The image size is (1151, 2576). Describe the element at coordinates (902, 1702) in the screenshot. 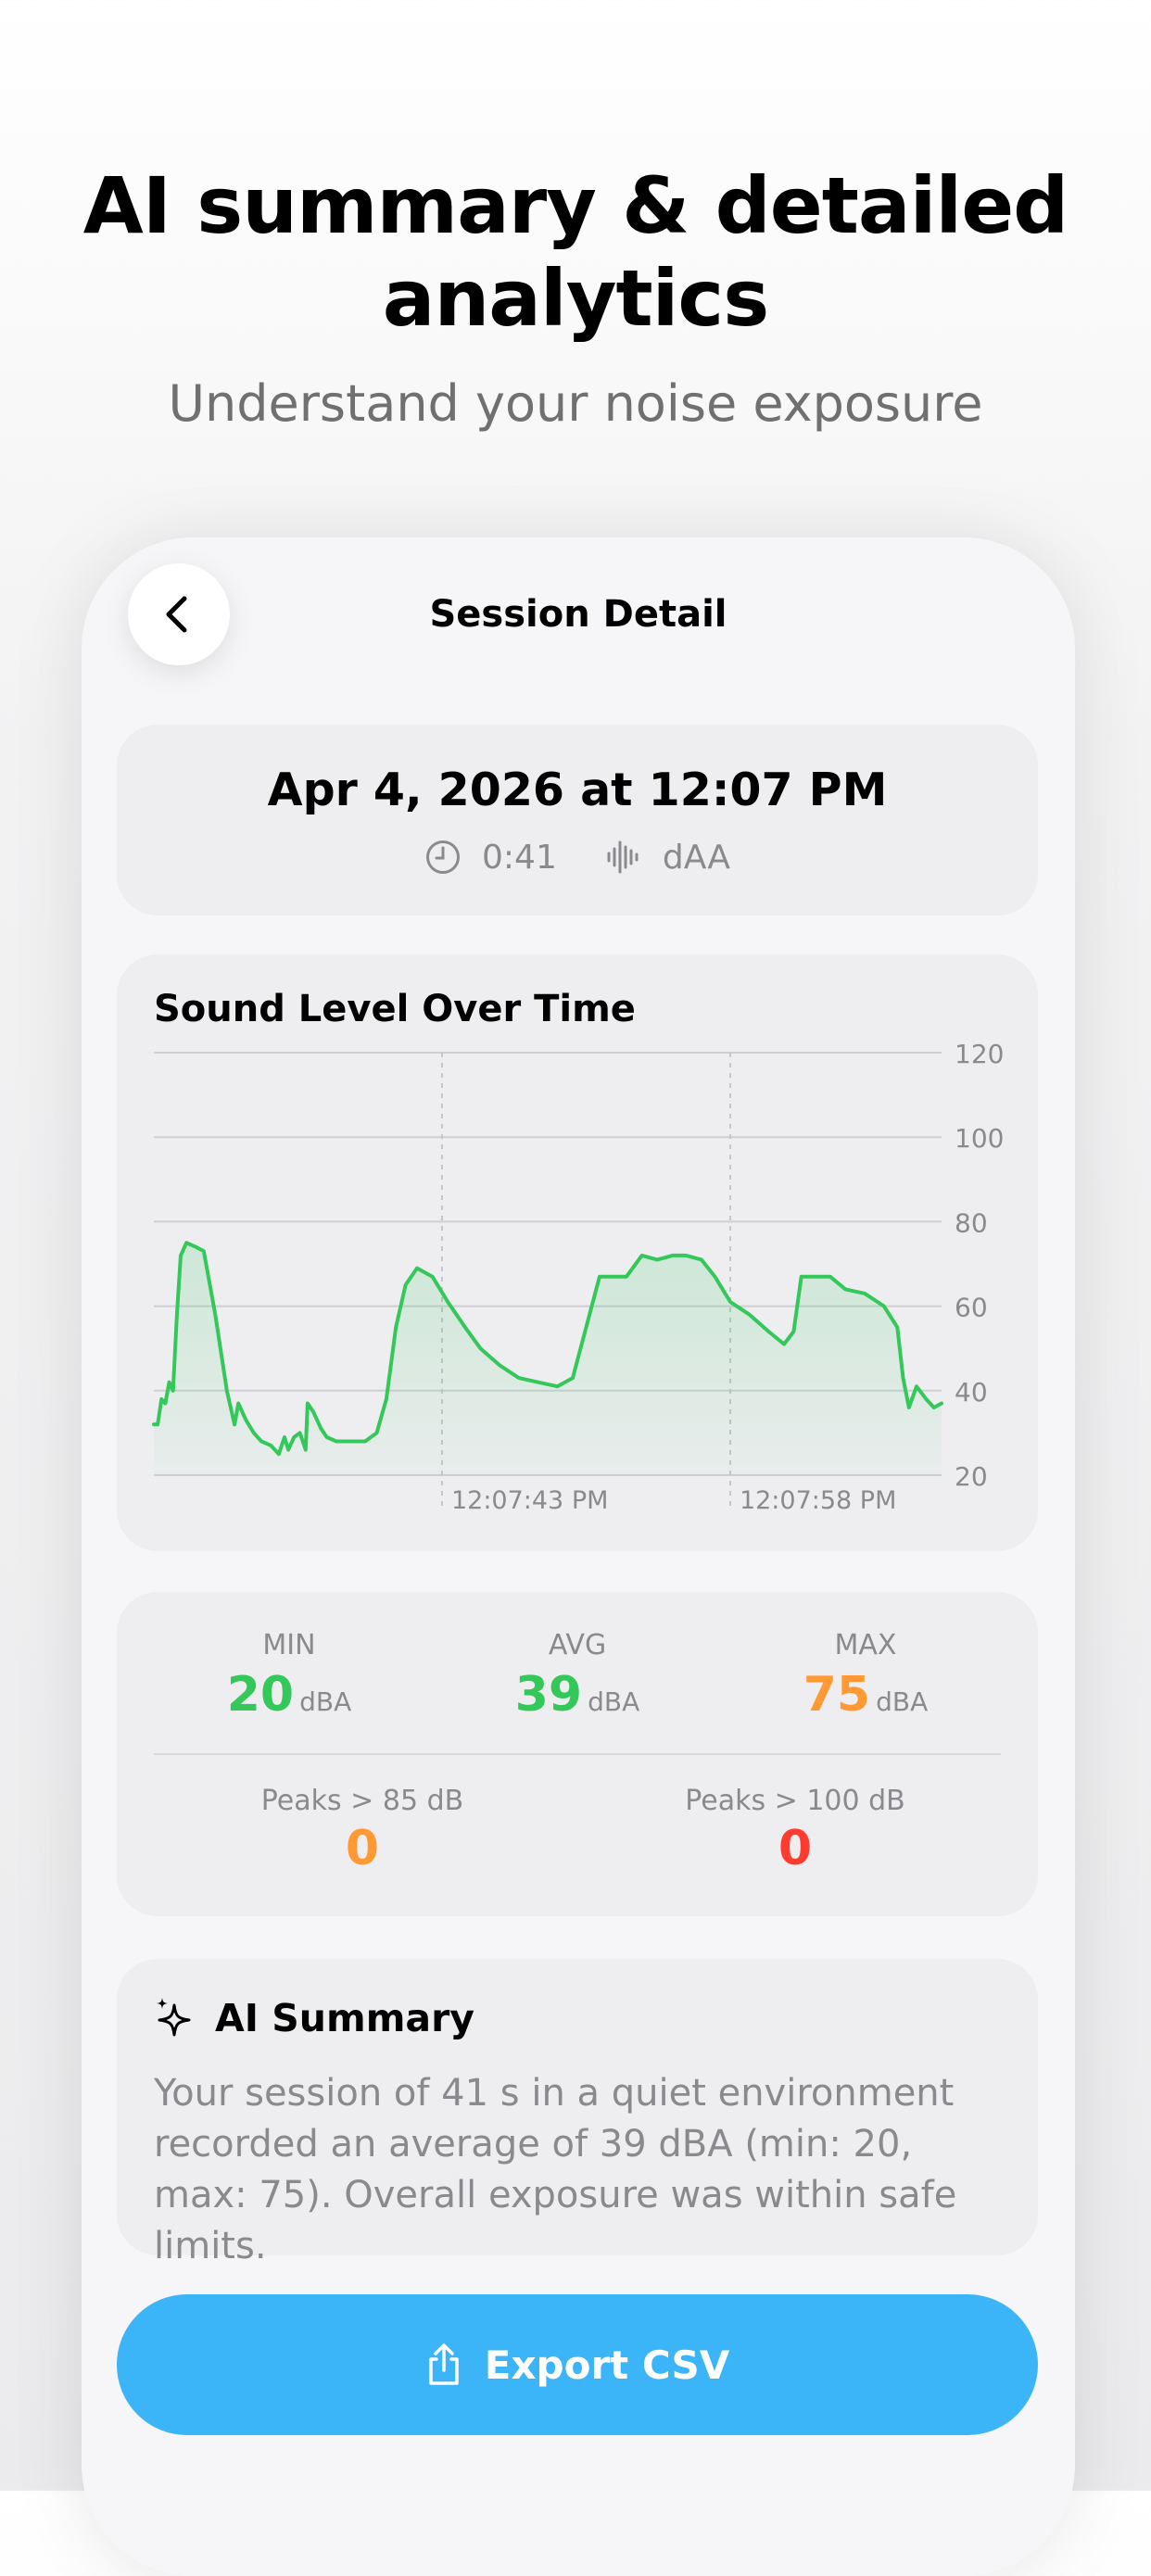

I see `max-unit: dBA` at that location.